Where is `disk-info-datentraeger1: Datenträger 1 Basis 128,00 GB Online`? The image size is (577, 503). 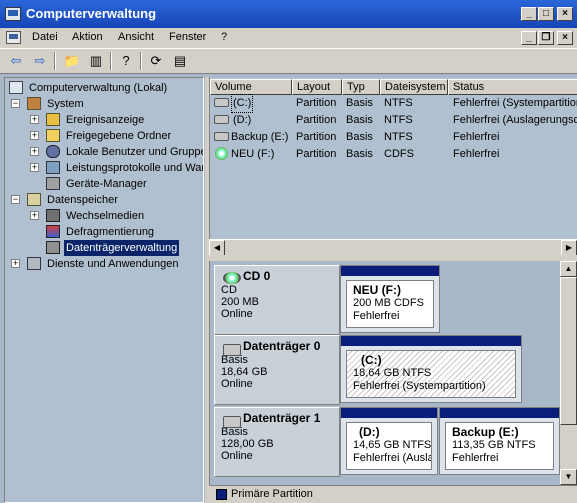 disk-info-datentraeger1: Datenträger 1 Basis 128,00 GB Online is located at coordinates (277, 442).